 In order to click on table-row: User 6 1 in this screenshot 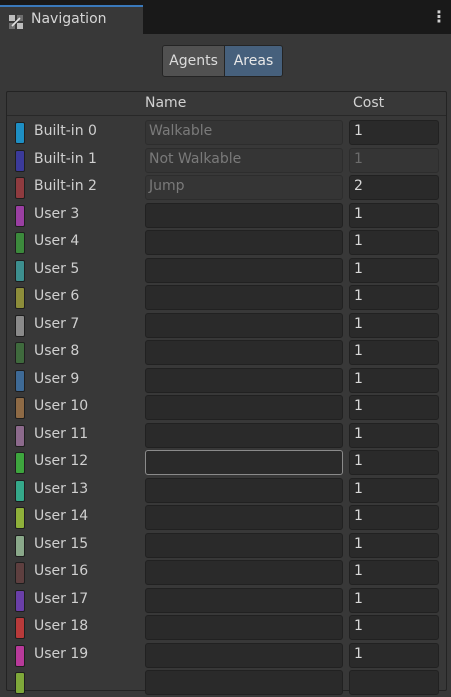, I will do `click(226, 298)`.